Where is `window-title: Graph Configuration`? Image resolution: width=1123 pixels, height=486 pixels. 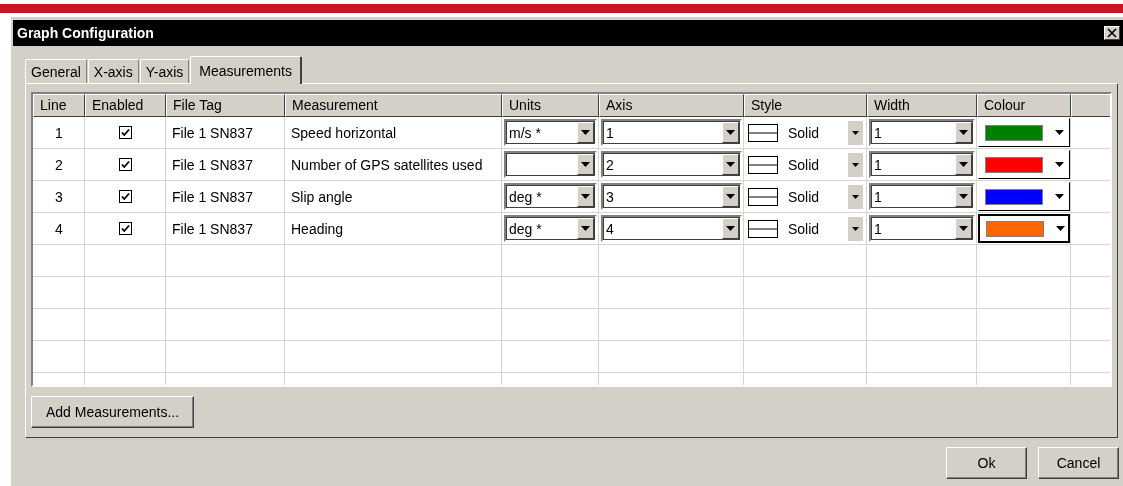
window-title: Graph Configuration is located at coordinates (85, 33).